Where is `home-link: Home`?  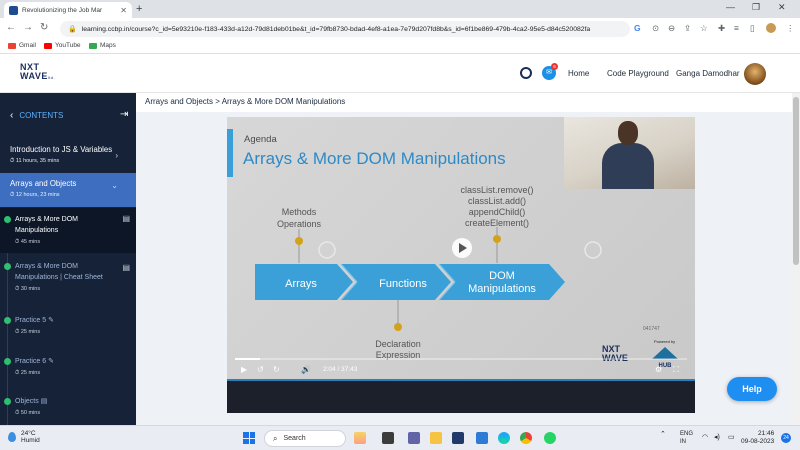
home-link: Home is located at coordinates (578, 73).